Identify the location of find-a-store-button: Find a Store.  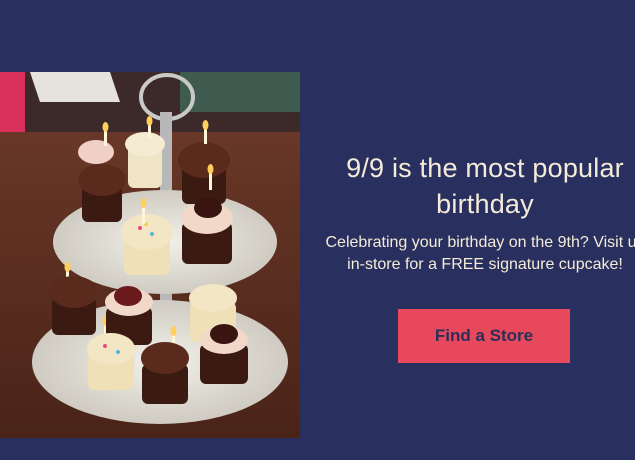
(484, 336).